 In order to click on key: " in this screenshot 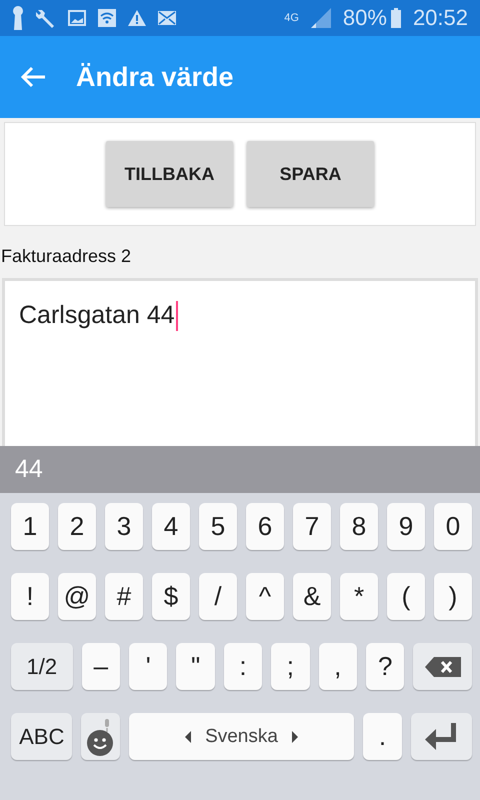, I will do `click(195, 666)`.